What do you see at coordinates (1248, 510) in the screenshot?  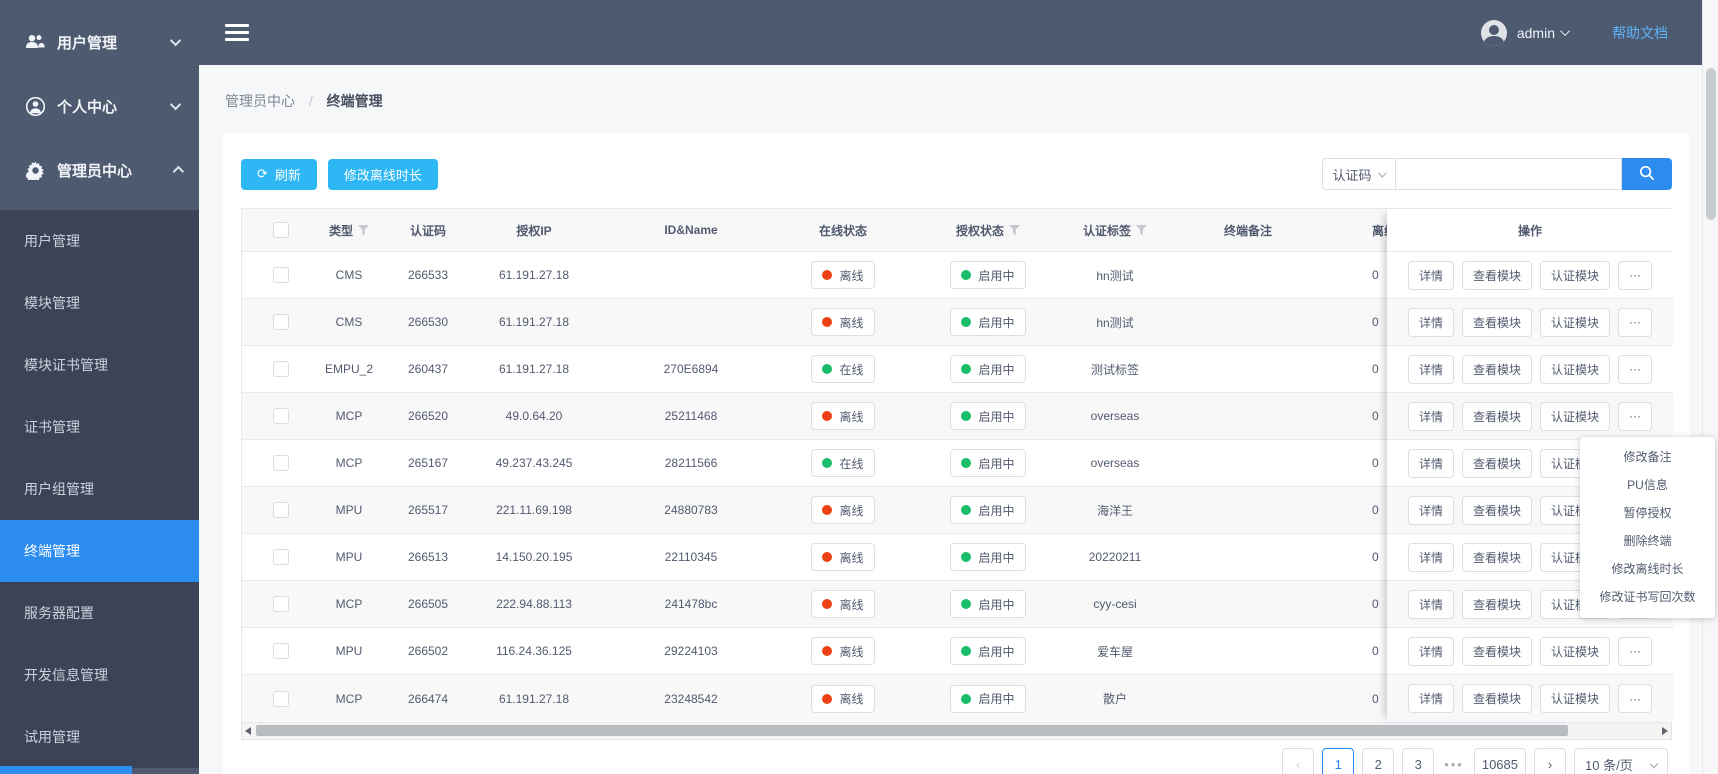 I see `remark-cell` at bounding box center [1248, 510].